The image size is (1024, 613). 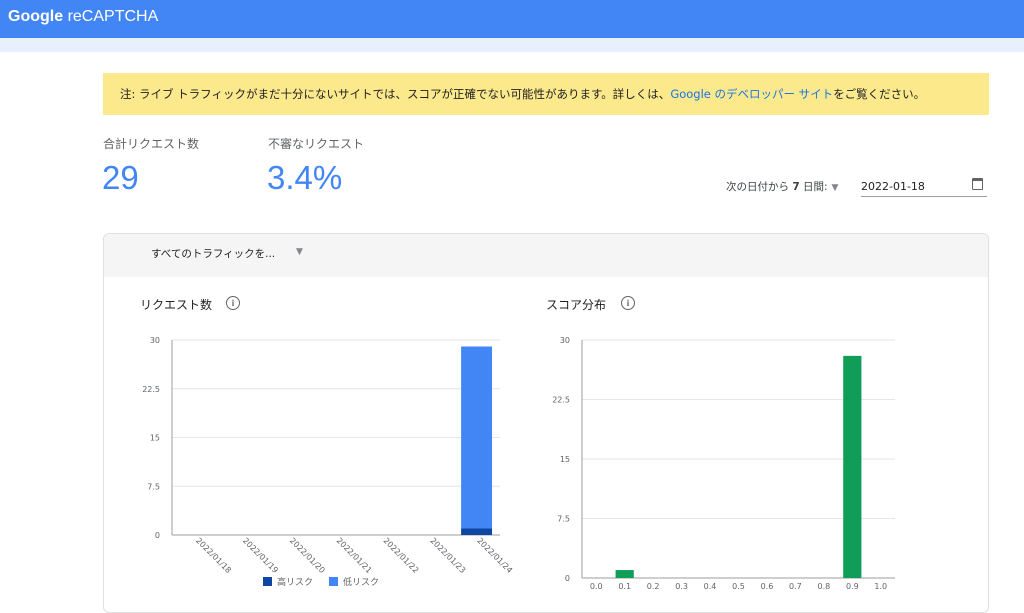 I want to click on x-tick-label: 0.8, so click(x=823, y=586).